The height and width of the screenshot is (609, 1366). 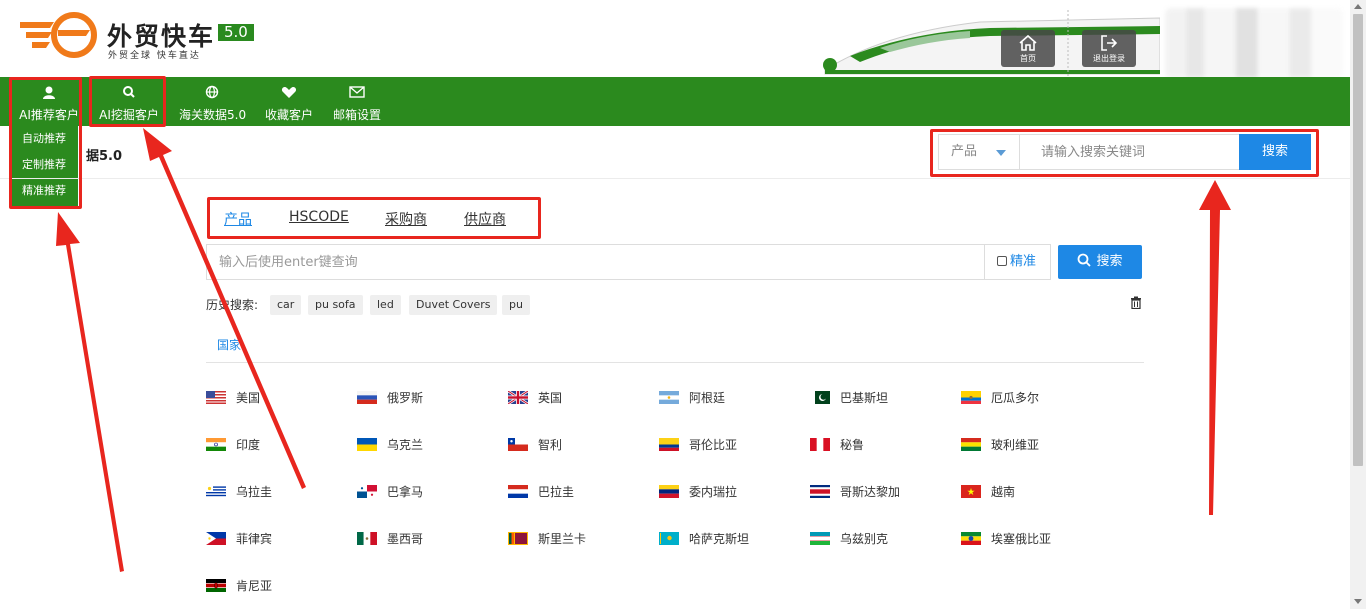 I want to click on history-chip: car, so click(x=286, y=305).